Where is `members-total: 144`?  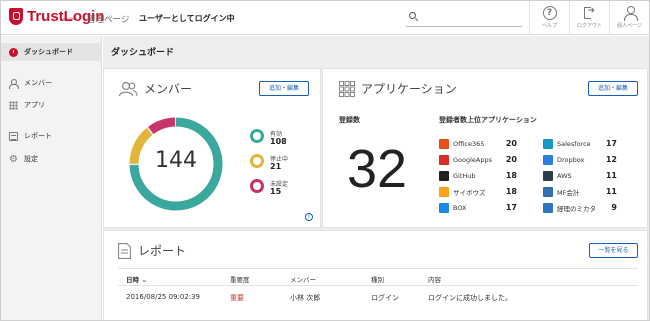 members-total: 144 is located at coordinates (176, 160).